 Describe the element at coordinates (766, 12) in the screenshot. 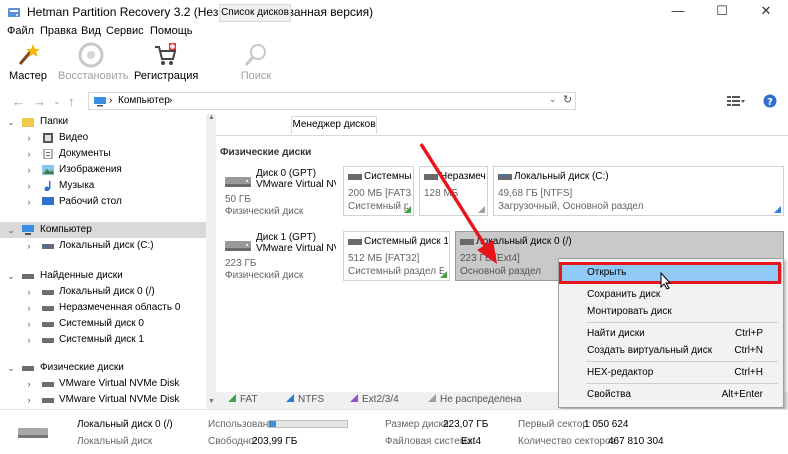

I see `close-button: ✕` at that location.